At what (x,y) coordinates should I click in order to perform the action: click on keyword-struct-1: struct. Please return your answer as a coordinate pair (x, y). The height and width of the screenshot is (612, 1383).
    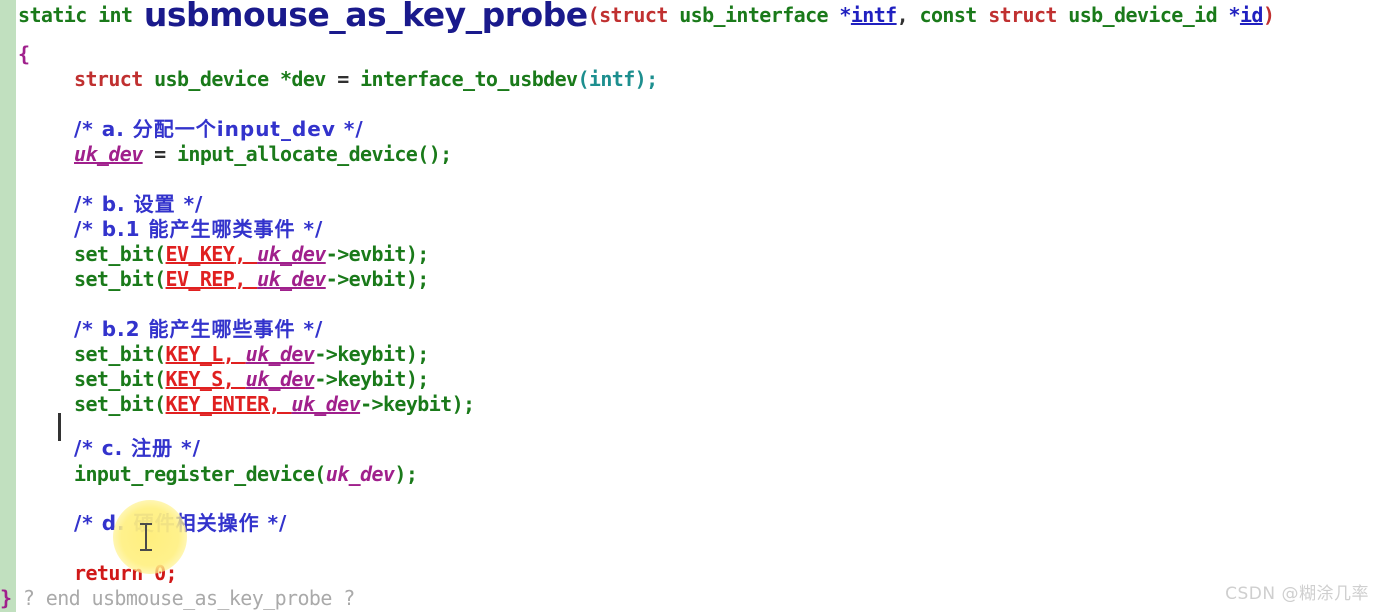
    Looking at the image, I should click on (633, 15).